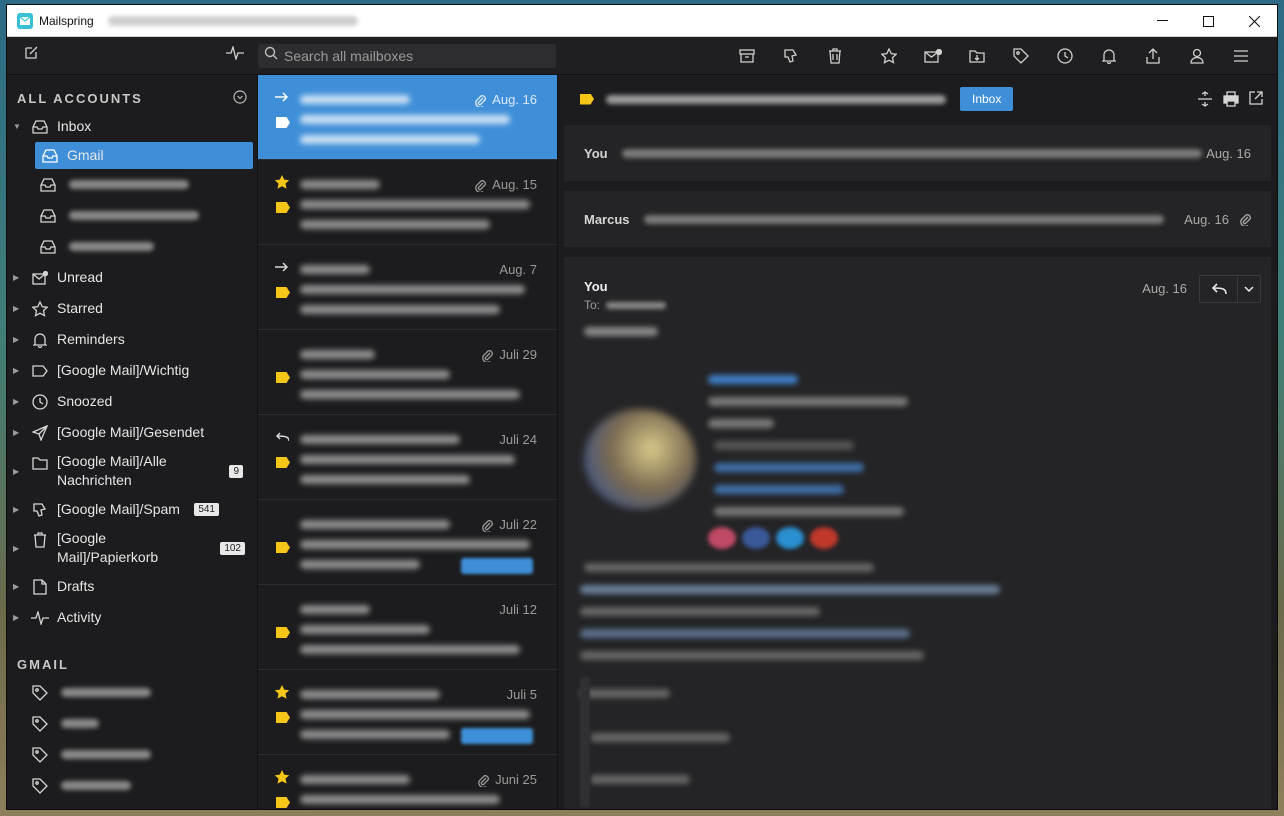  I want to click on compose-icon, so click(31, 55).